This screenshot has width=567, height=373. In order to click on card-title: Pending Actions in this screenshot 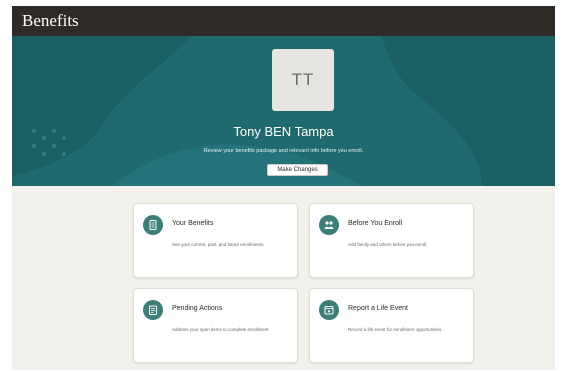, I will do `click(197, 308)`.